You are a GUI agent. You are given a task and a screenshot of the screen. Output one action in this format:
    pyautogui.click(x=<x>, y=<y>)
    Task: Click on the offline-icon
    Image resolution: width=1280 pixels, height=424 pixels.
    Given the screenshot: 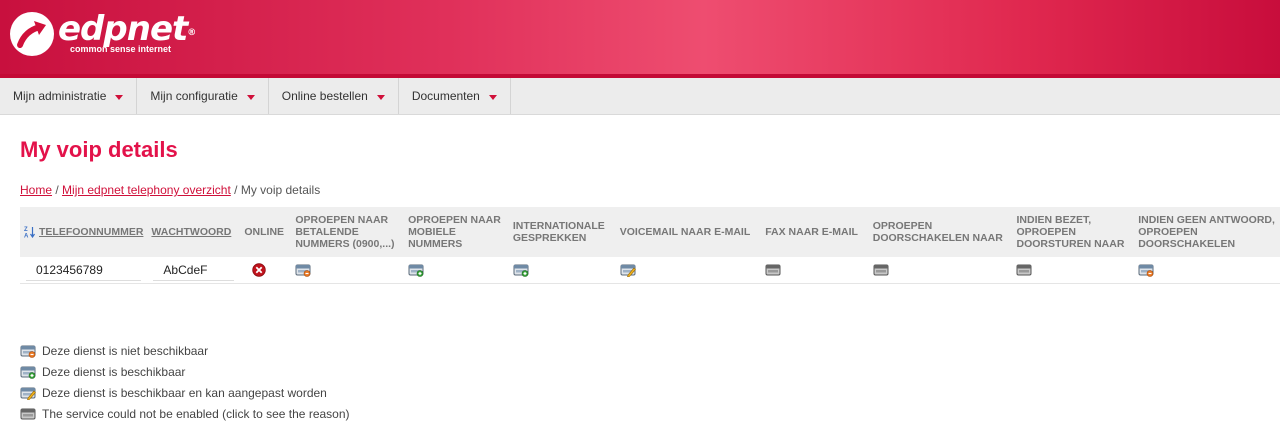 What is the action you would take?
    pyautogui.click(x=259, y=270)
    